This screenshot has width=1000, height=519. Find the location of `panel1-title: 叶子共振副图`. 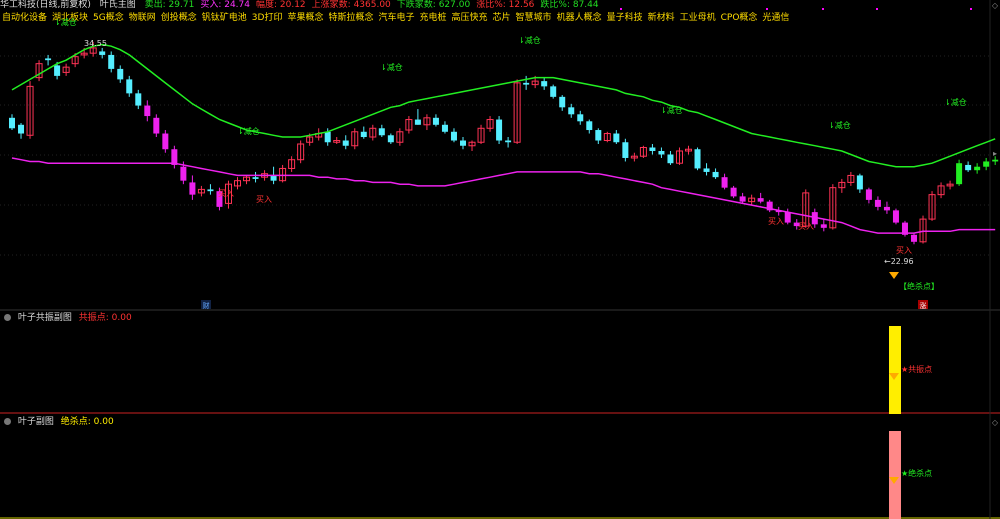

panel1-title: 叶子共振副图 is located at coordinates (45, 318).